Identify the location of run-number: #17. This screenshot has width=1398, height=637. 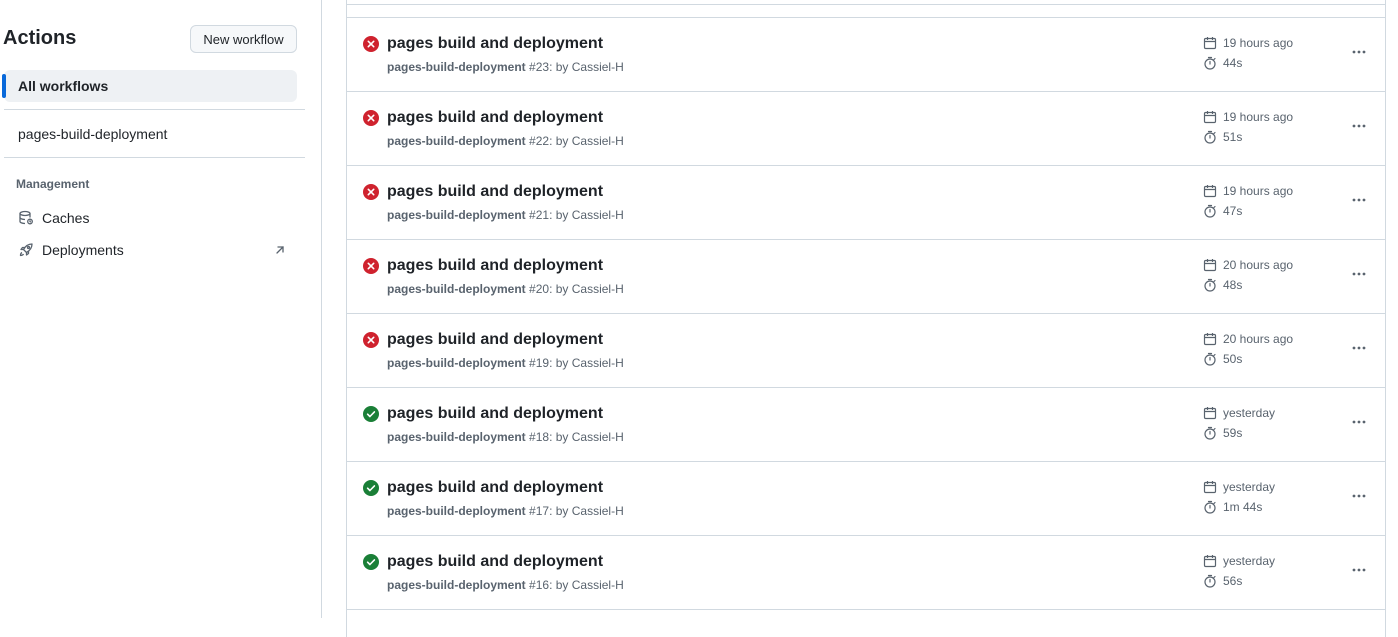
(539, 511).